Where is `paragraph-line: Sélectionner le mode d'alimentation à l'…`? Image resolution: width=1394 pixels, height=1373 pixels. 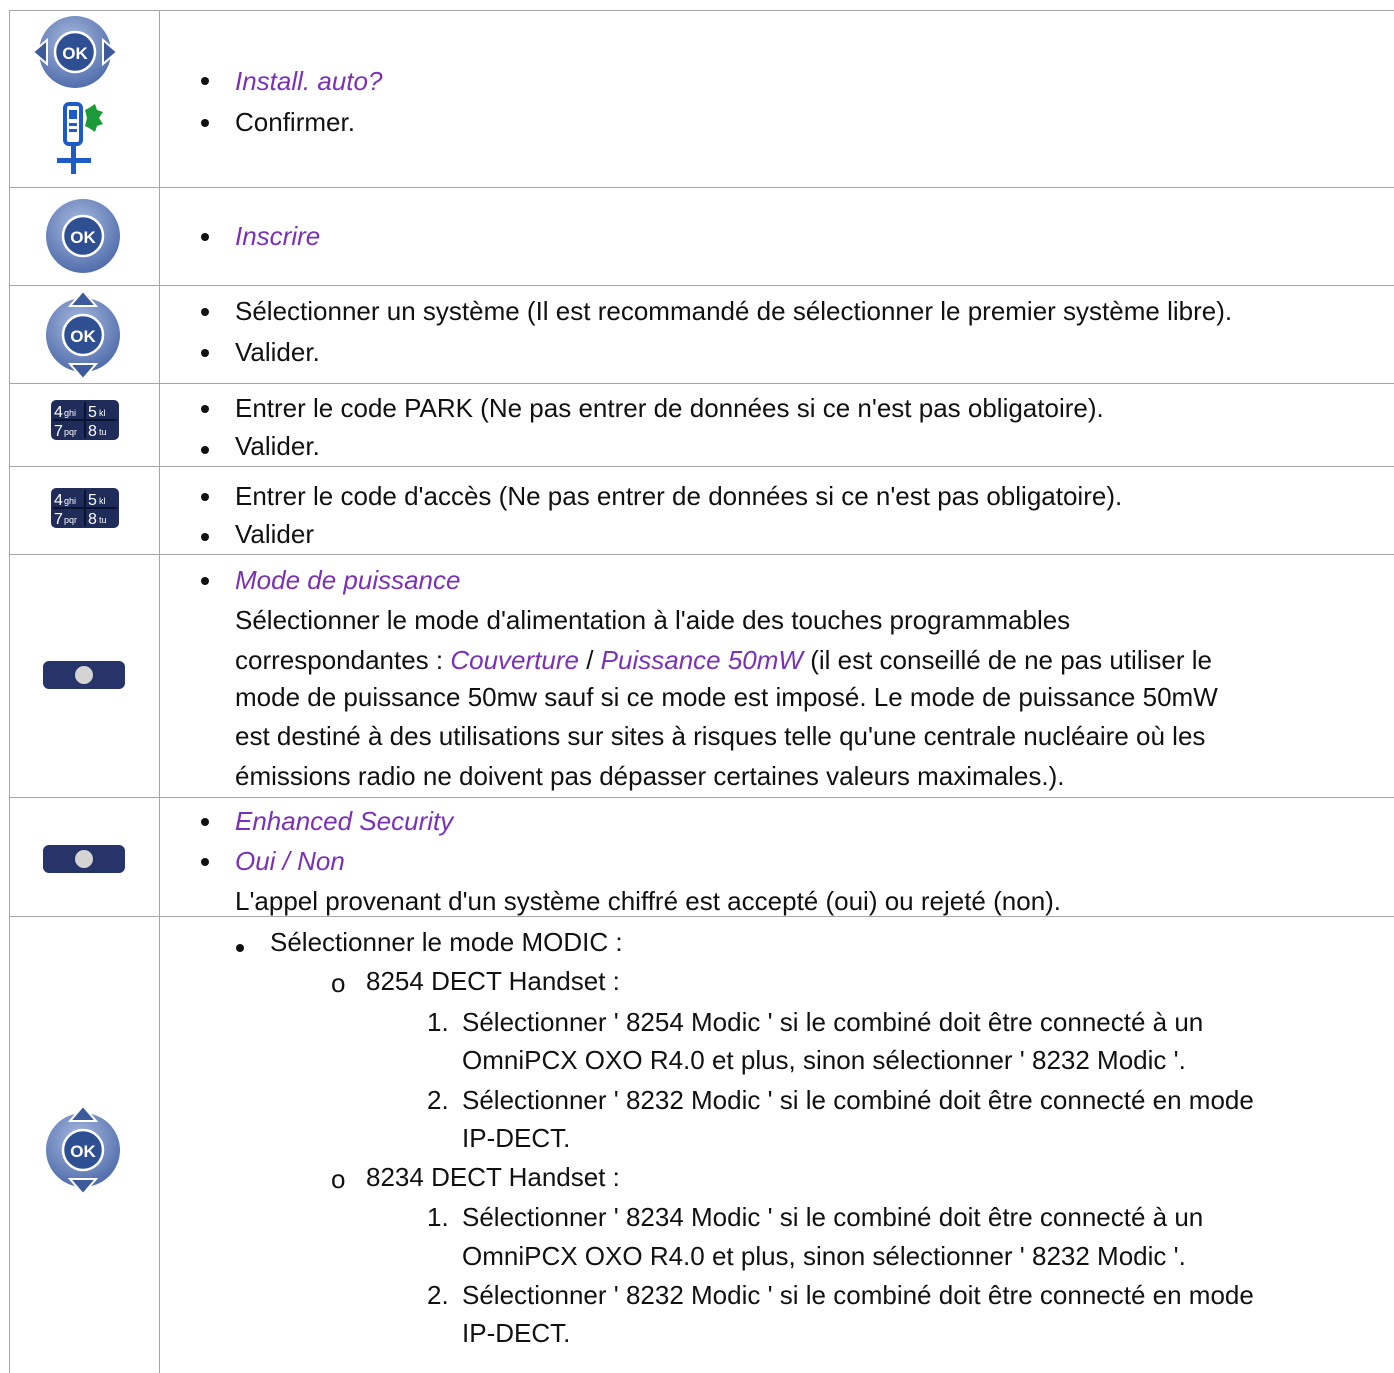
paragraph-line: Sélectionner le mode d'alimentation à l'… is located at coordinates (653, 620).